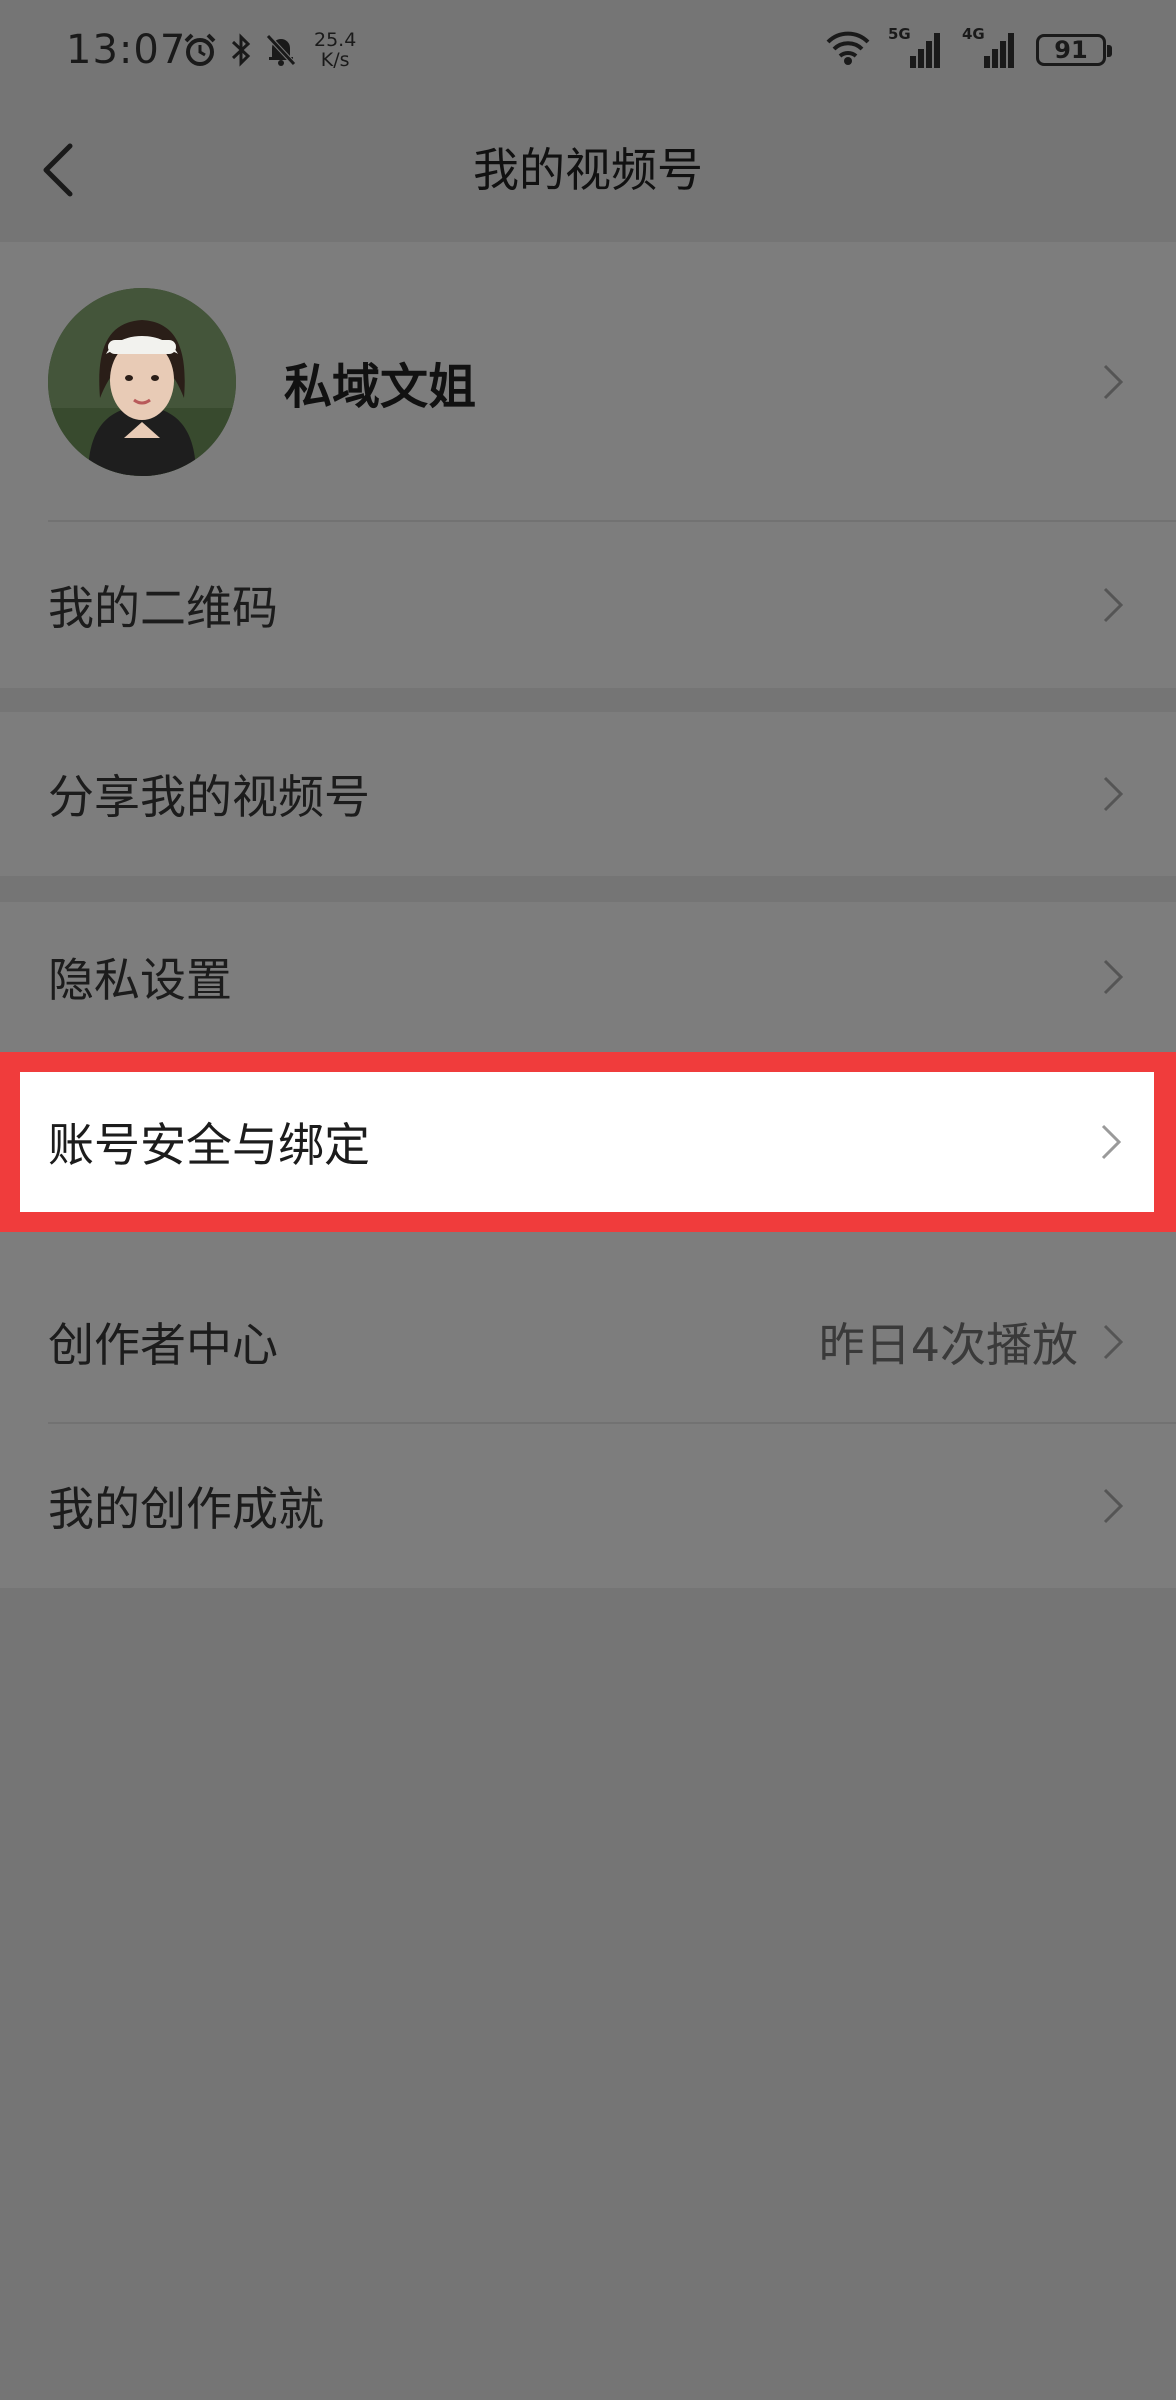 This screenshot has height=2400, width=1176. Describe the element at coordinates (241, 50) in the screenshot. I see `bluetooth-icon` at that location.